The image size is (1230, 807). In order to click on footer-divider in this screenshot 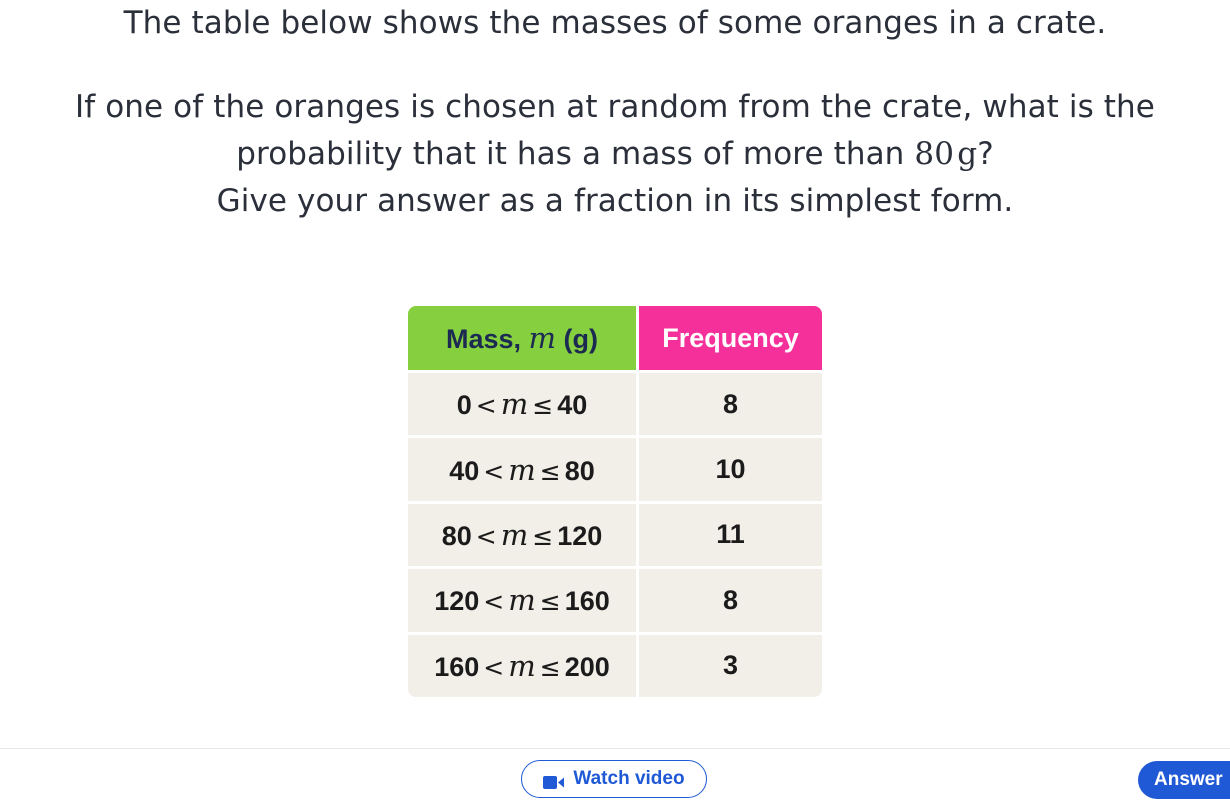, I will do `click(615, 748)`.